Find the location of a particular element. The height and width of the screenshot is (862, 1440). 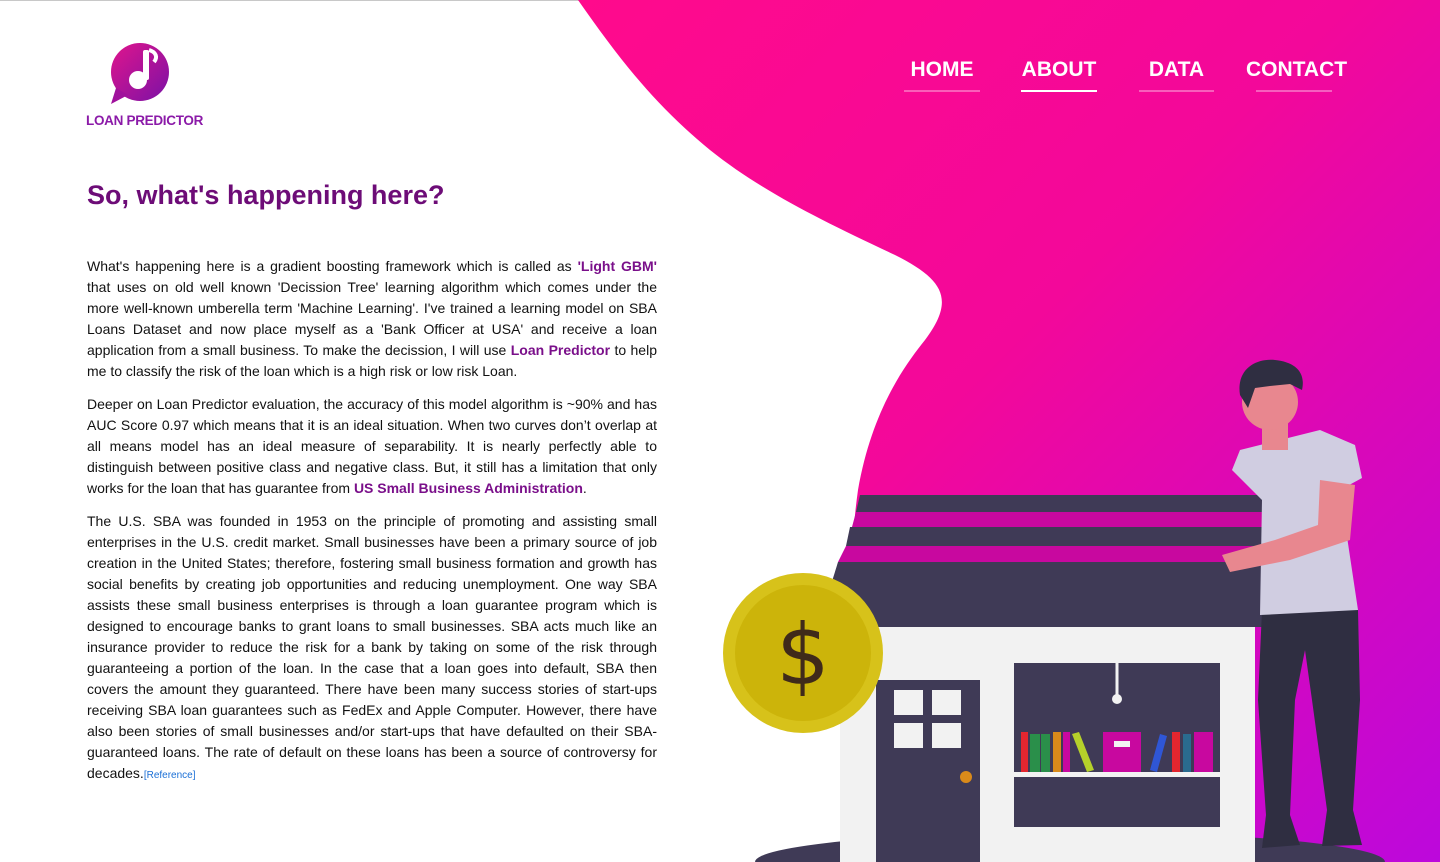

door is located at coordinates (928, 771).